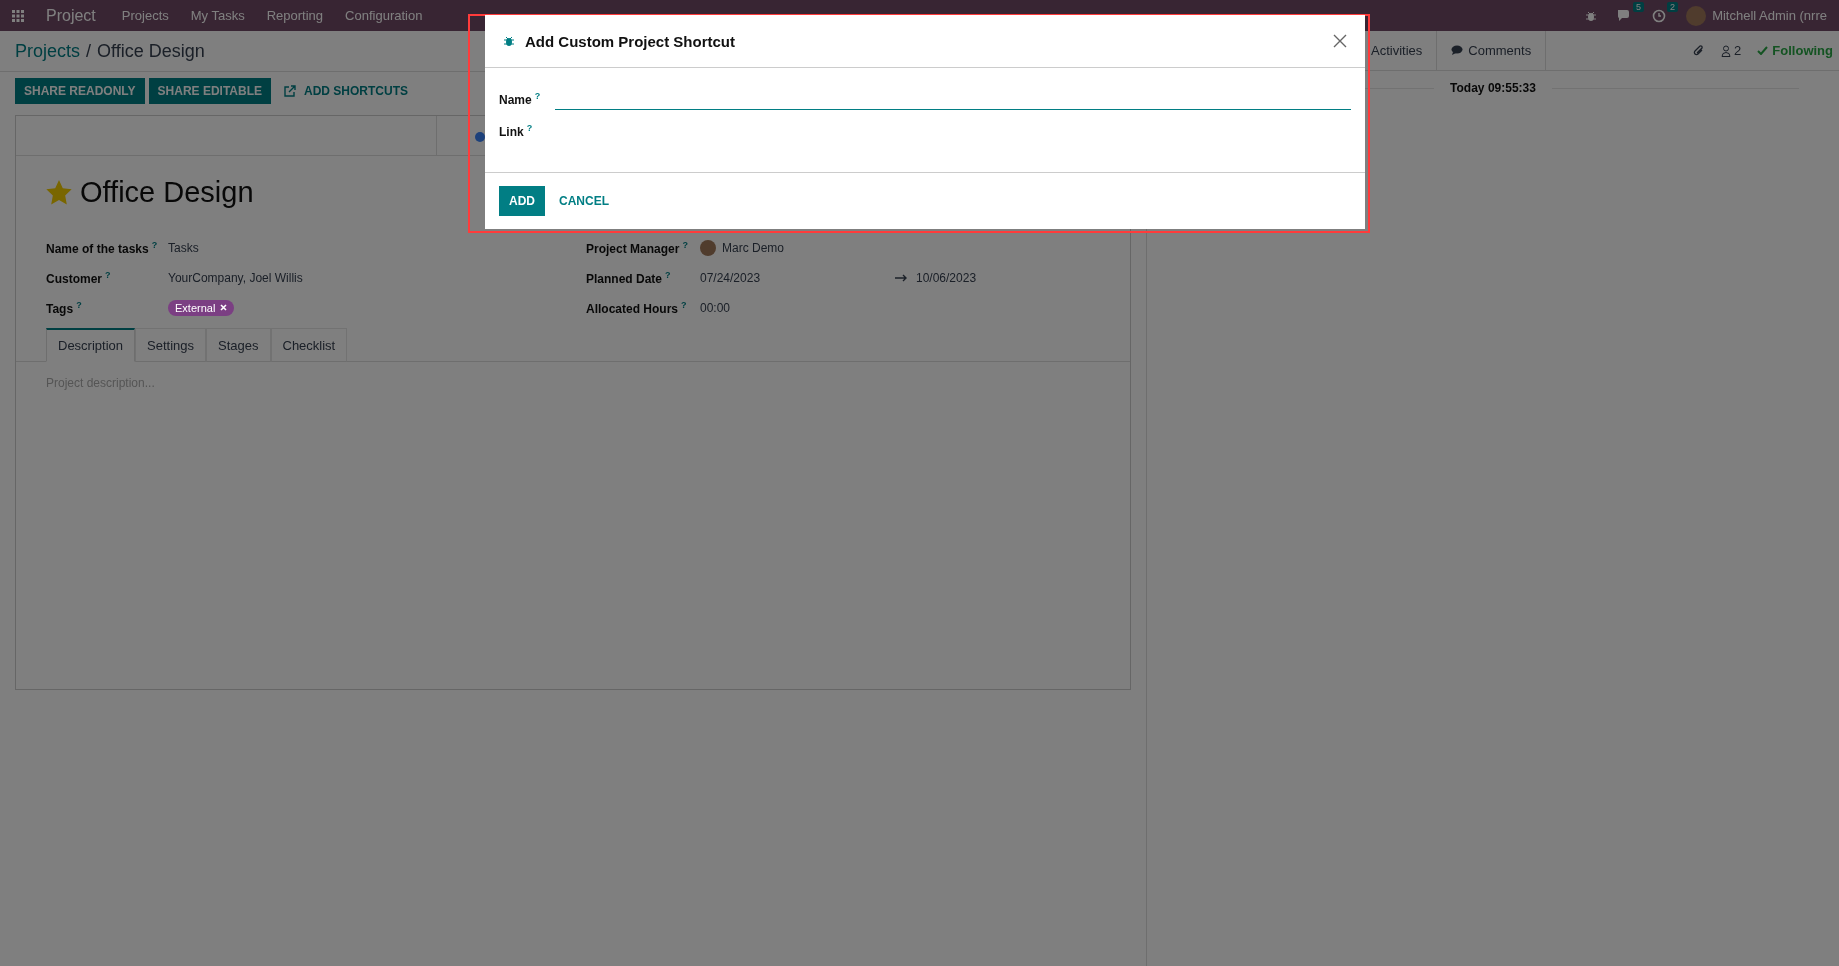 The width and height of the screenshot is (1839, 966). Describe the element at coordinates (584, 201) in the screenshot. I see `dialog-button: CANCEL` at that location.